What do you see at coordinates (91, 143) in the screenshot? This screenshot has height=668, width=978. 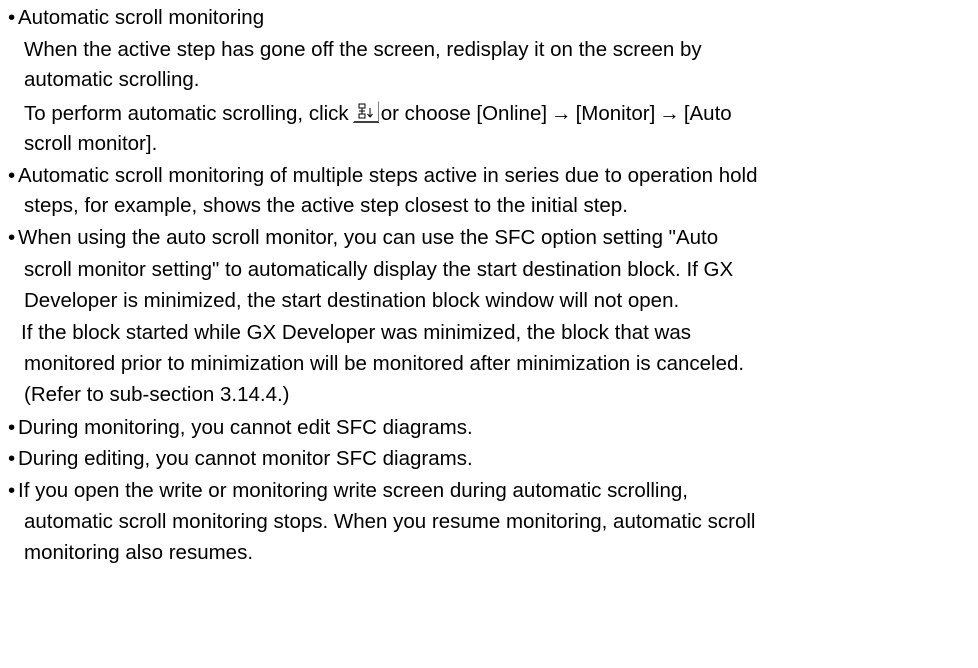 I see `paragraph-line: scroll monitor].` at bounding box center [91, 143].